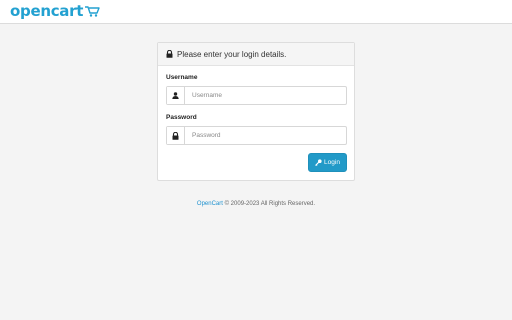 The width and height of the screenshot is (512, 320). Describe the element at coordinates (265, 95) in the screenshot. I see `username-input` at that location.